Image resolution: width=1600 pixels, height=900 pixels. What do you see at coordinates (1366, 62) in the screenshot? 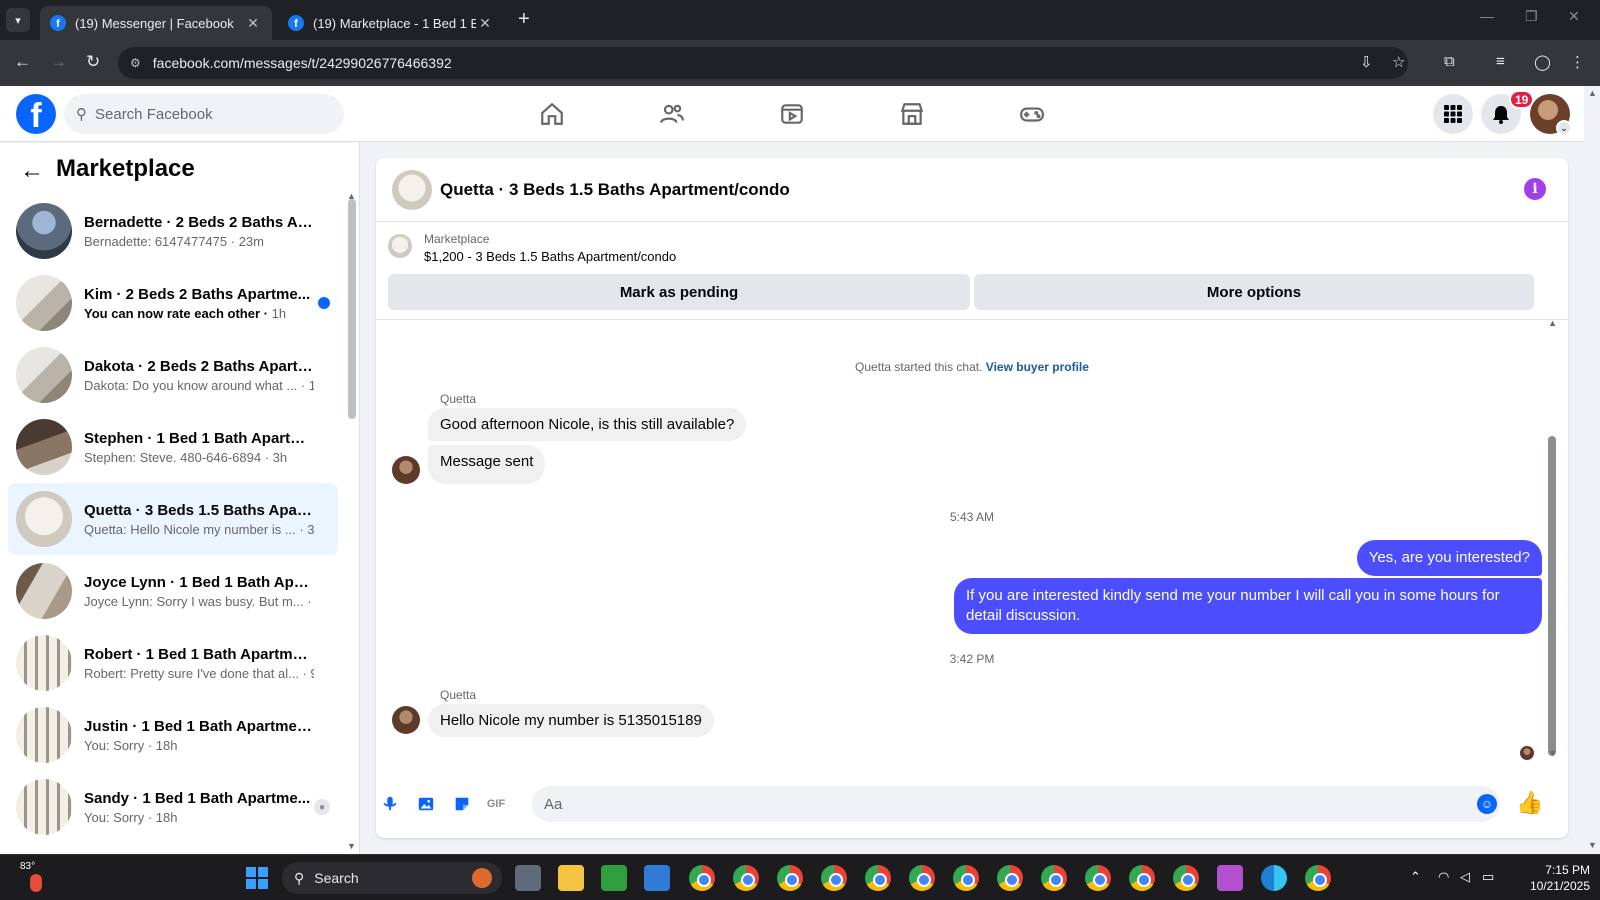
I see `install-app-icon: ⇩` at bounding box center [1366, 62].